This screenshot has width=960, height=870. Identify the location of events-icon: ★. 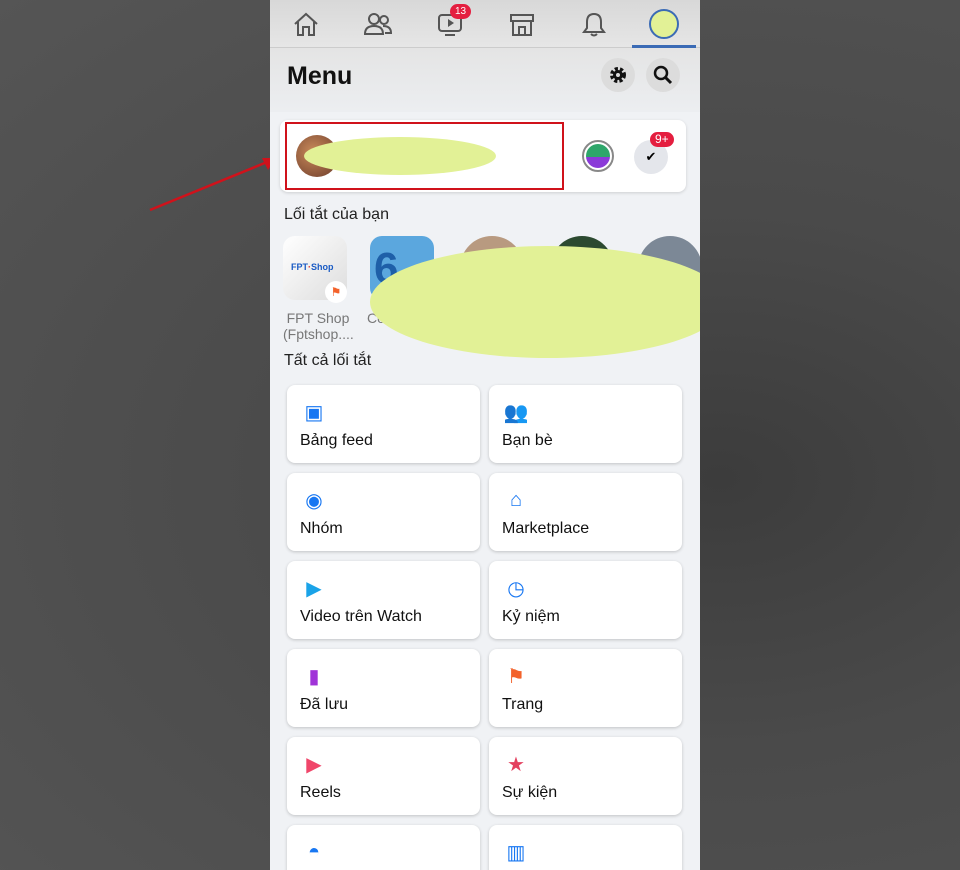
(516, 764).